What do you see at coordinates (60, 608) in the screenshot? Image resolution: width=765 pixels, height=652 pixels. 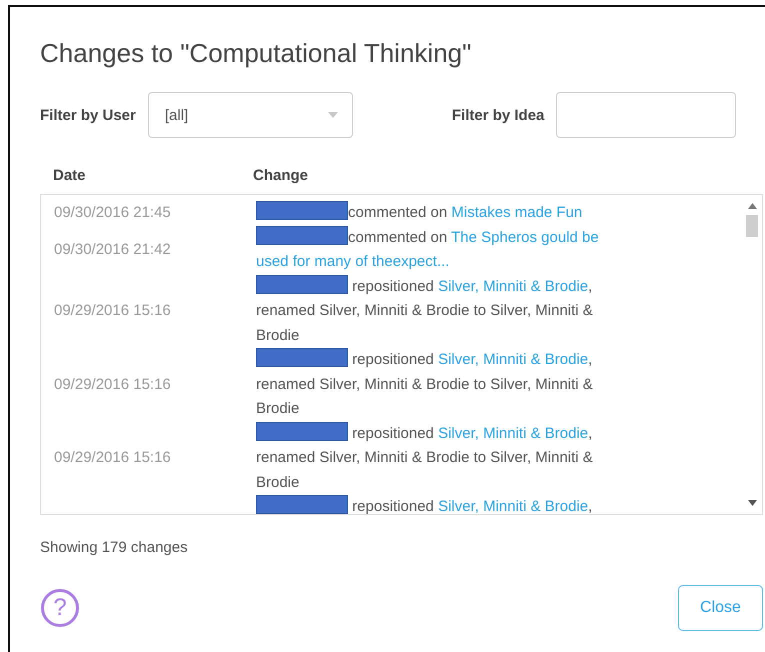 I see `help-button: ?` at bounding box center [60, 608].